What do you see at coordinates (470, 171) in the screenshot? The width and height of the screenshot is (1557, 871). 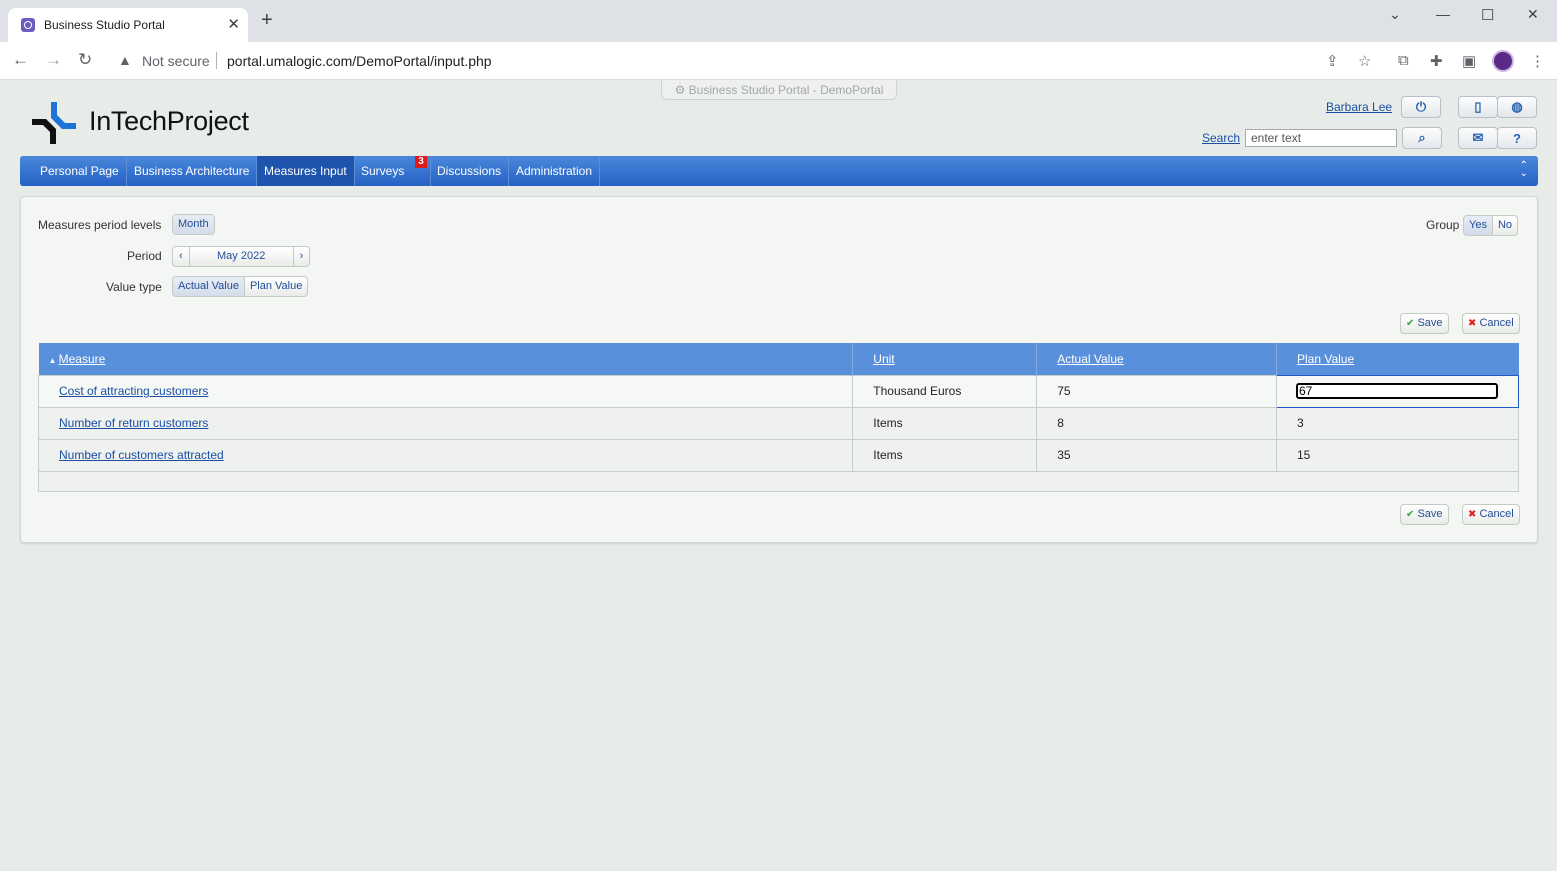 I see `nav-discussions: Discussions` at bounding box center [470, 171].